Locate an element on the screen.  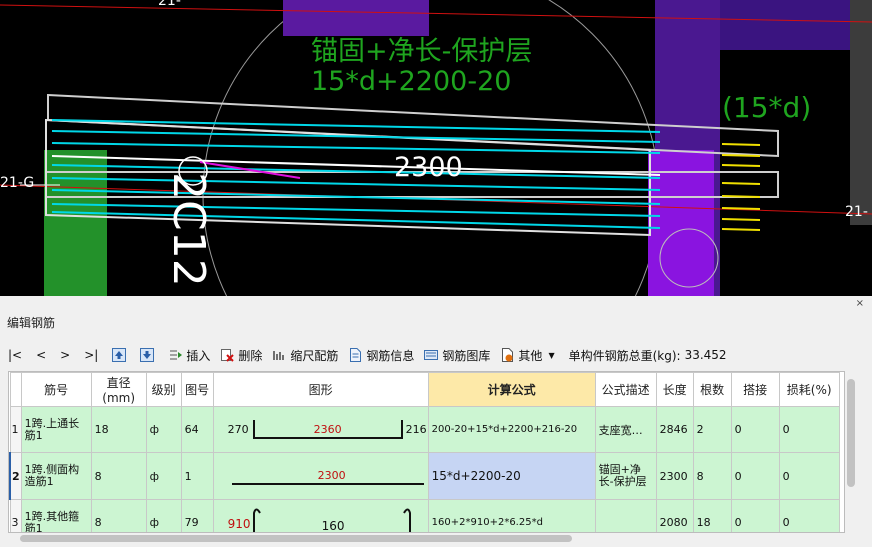
arrow-up-icon is located at coordinates (119, 355).